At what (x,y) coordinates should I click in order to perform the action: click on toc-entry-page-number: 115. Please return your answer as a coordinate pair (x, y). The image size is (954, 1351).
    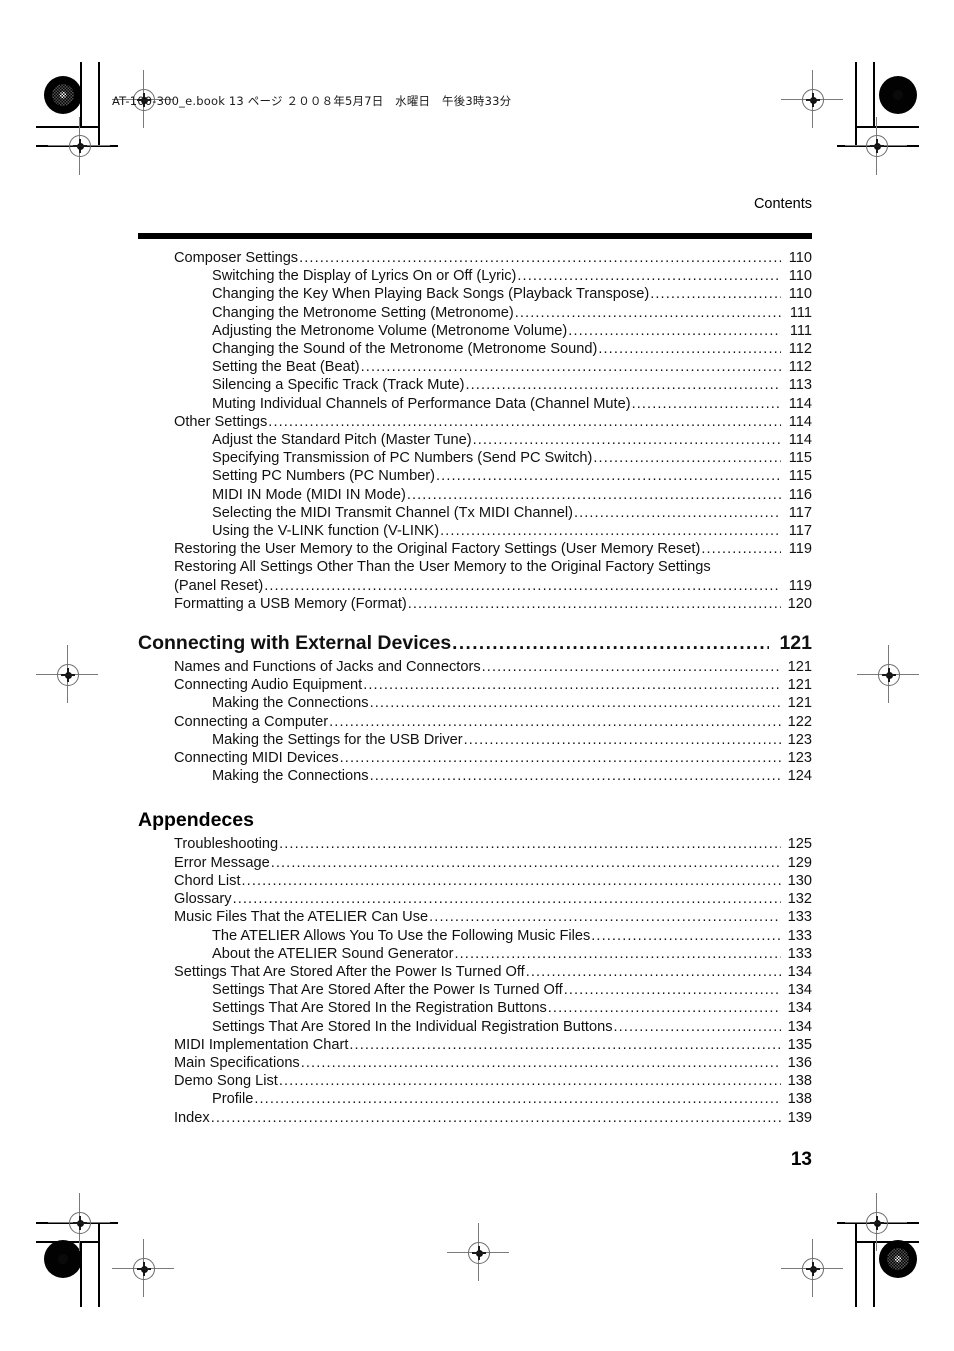
    Looking at the image, I should click on (800, 458).